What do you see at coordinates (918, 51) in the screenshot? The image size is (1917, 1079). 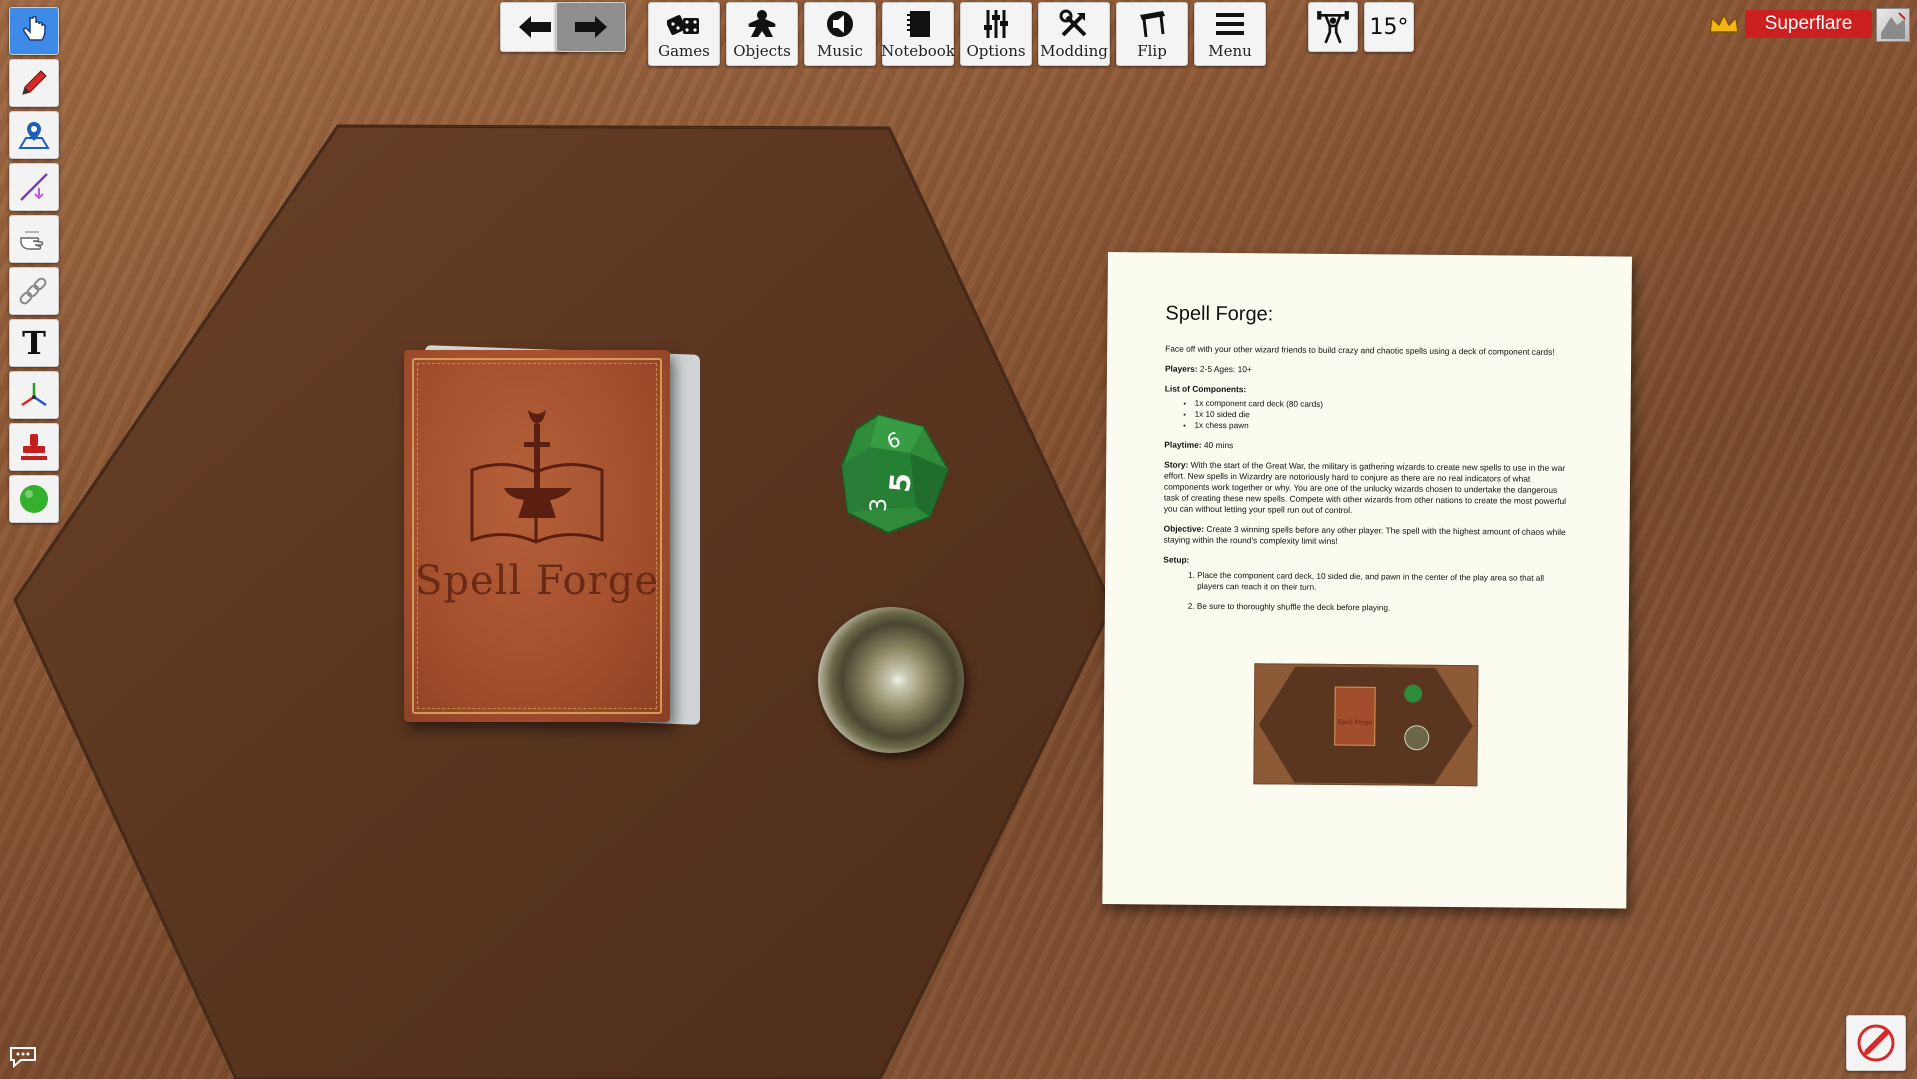 I see `notebook-label: Notebook` at bounding box center [918, 51].